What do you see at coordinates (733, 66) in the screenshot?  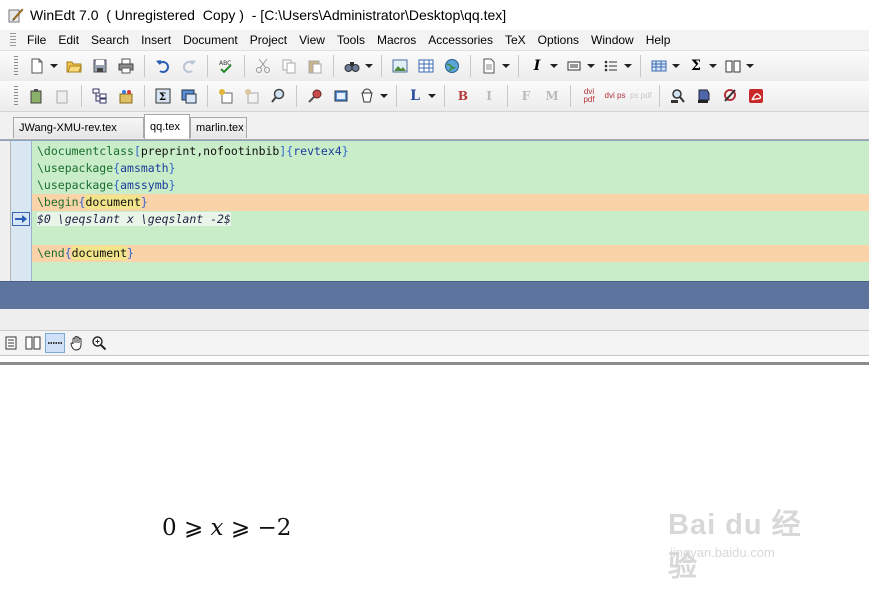 I see `book-button` at bounding box center [733, 66].